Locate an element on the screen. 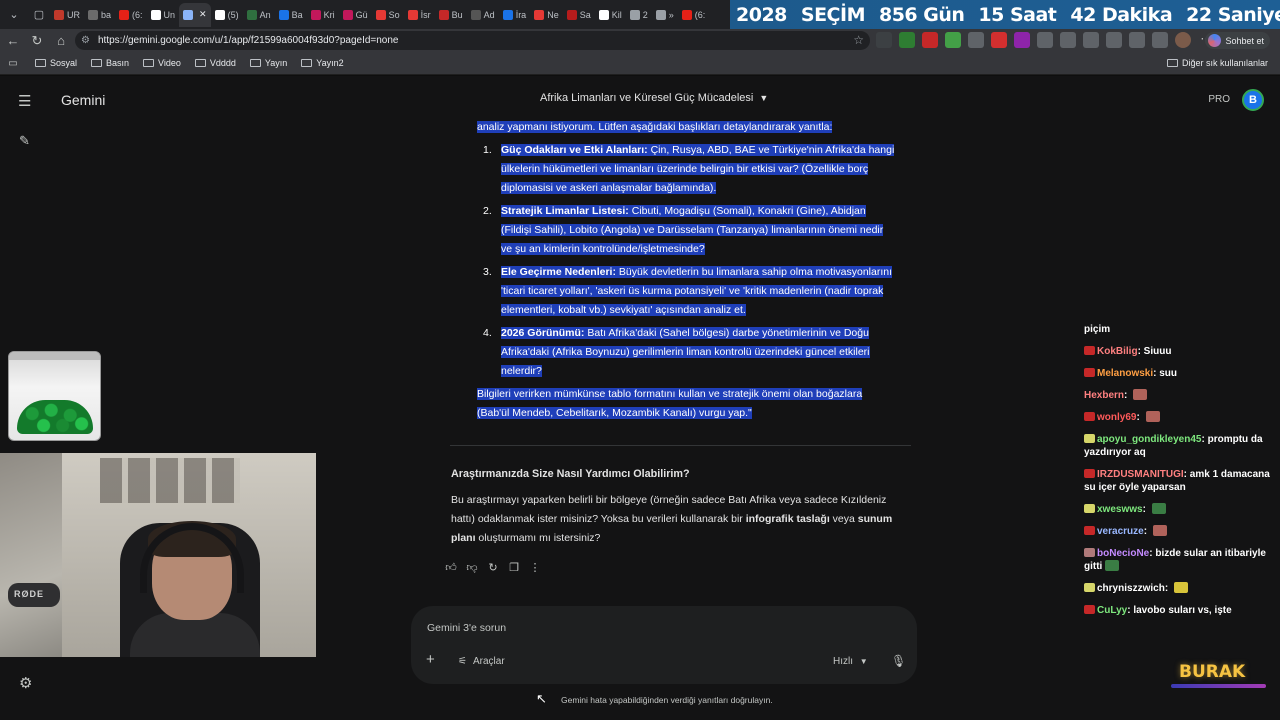 The height and width of the screenshot is (720, 1280). bookmark-label: Video is located at coordinates (169, 63).